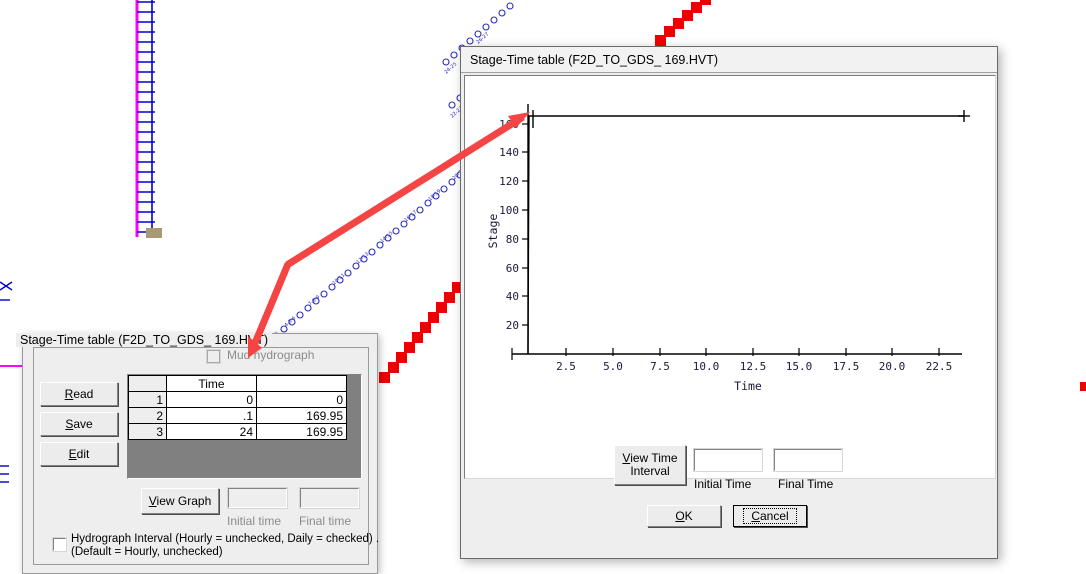 The width and height of the screenshot is (1086, 574). What do you see at coordinates (211, 383) in the screenshot?
I see `time-column-header: Time` at bounding box center [211, 383].